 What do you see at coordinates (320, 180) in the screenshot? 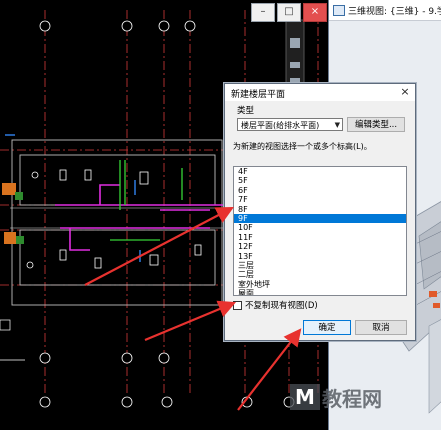
I see `level-item: 5F` at bounding box center [320, 180].